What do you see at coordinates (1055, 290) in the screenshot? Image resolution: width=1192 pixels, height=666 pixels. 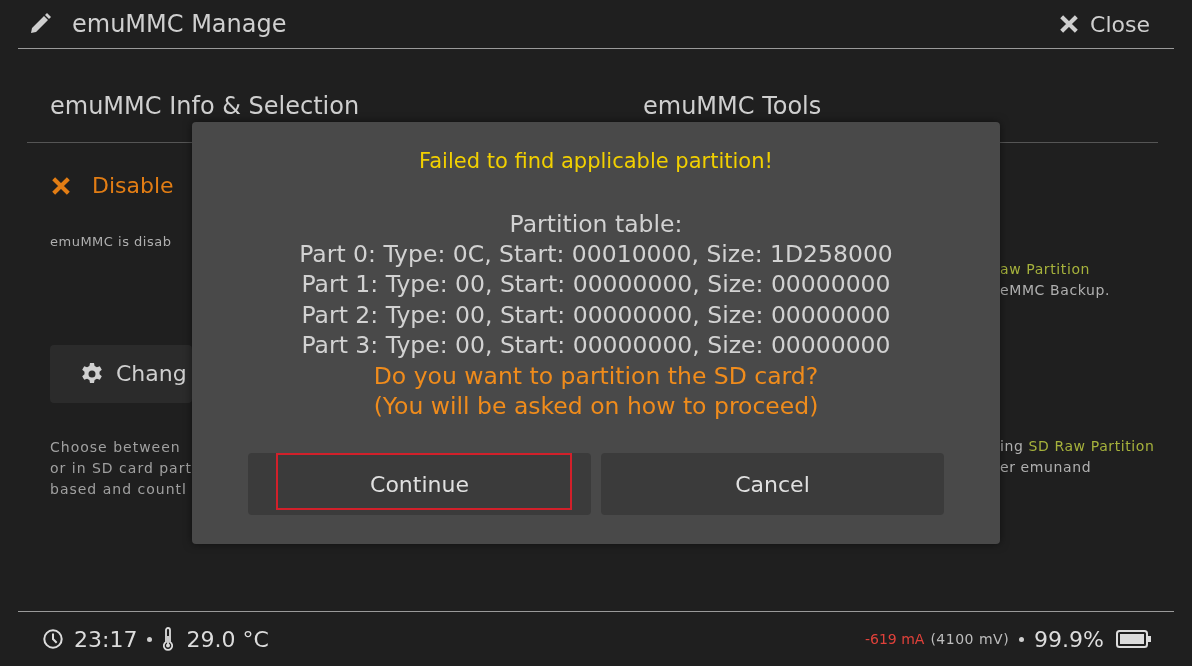 I see `description-text: eMMC Backup.` at bounding box center [1055, 290].